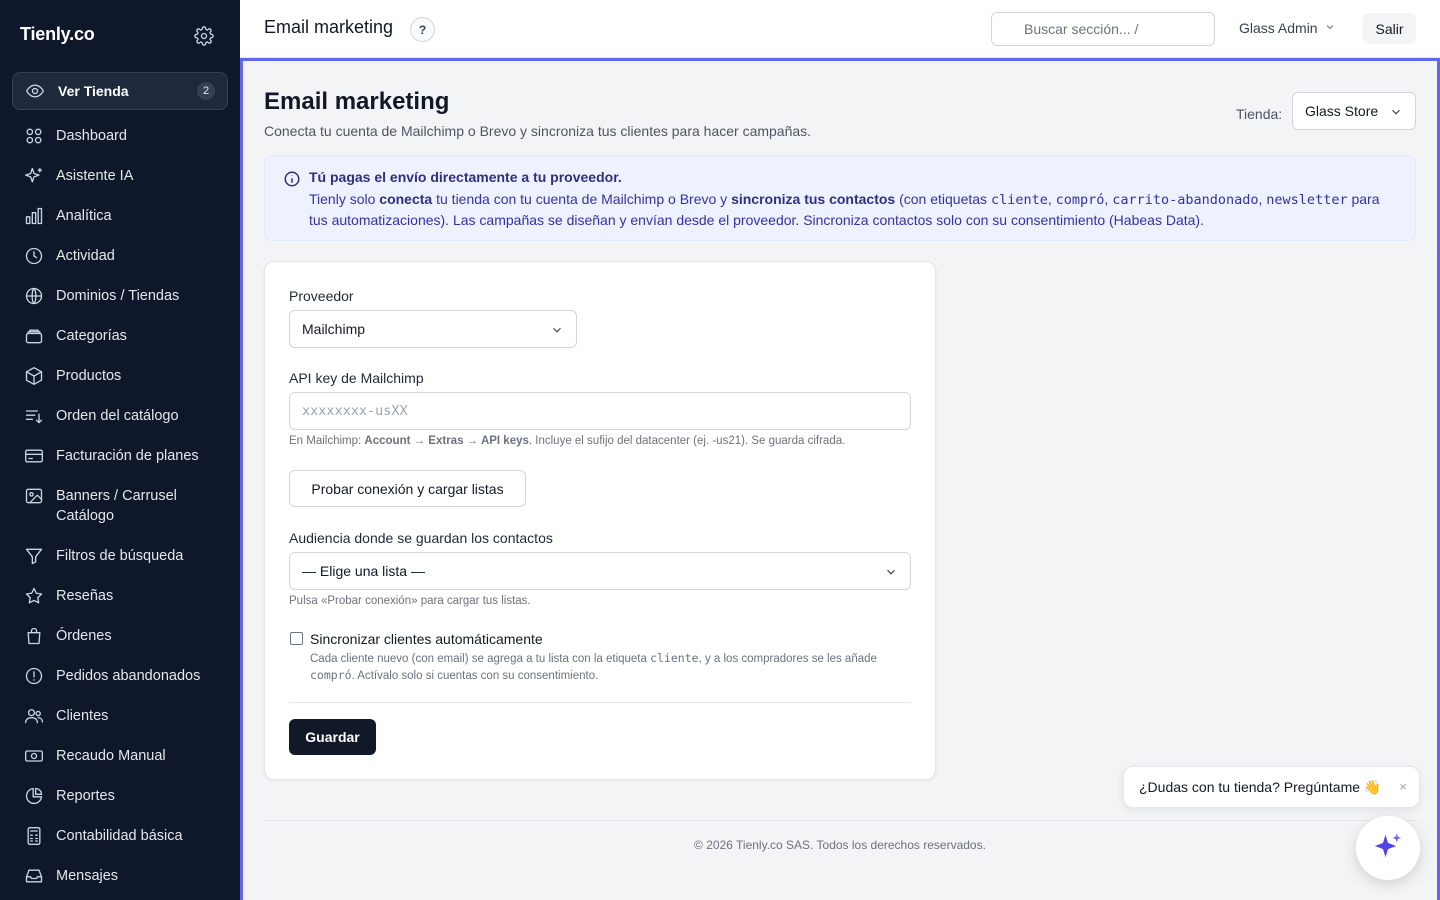 Image resolution: width=1440 pixels, height=900 pixels. Describe the element at coordinates (95, 176) in the screenshot. I see `sidebar-item-label: Asistente IA` at that location.